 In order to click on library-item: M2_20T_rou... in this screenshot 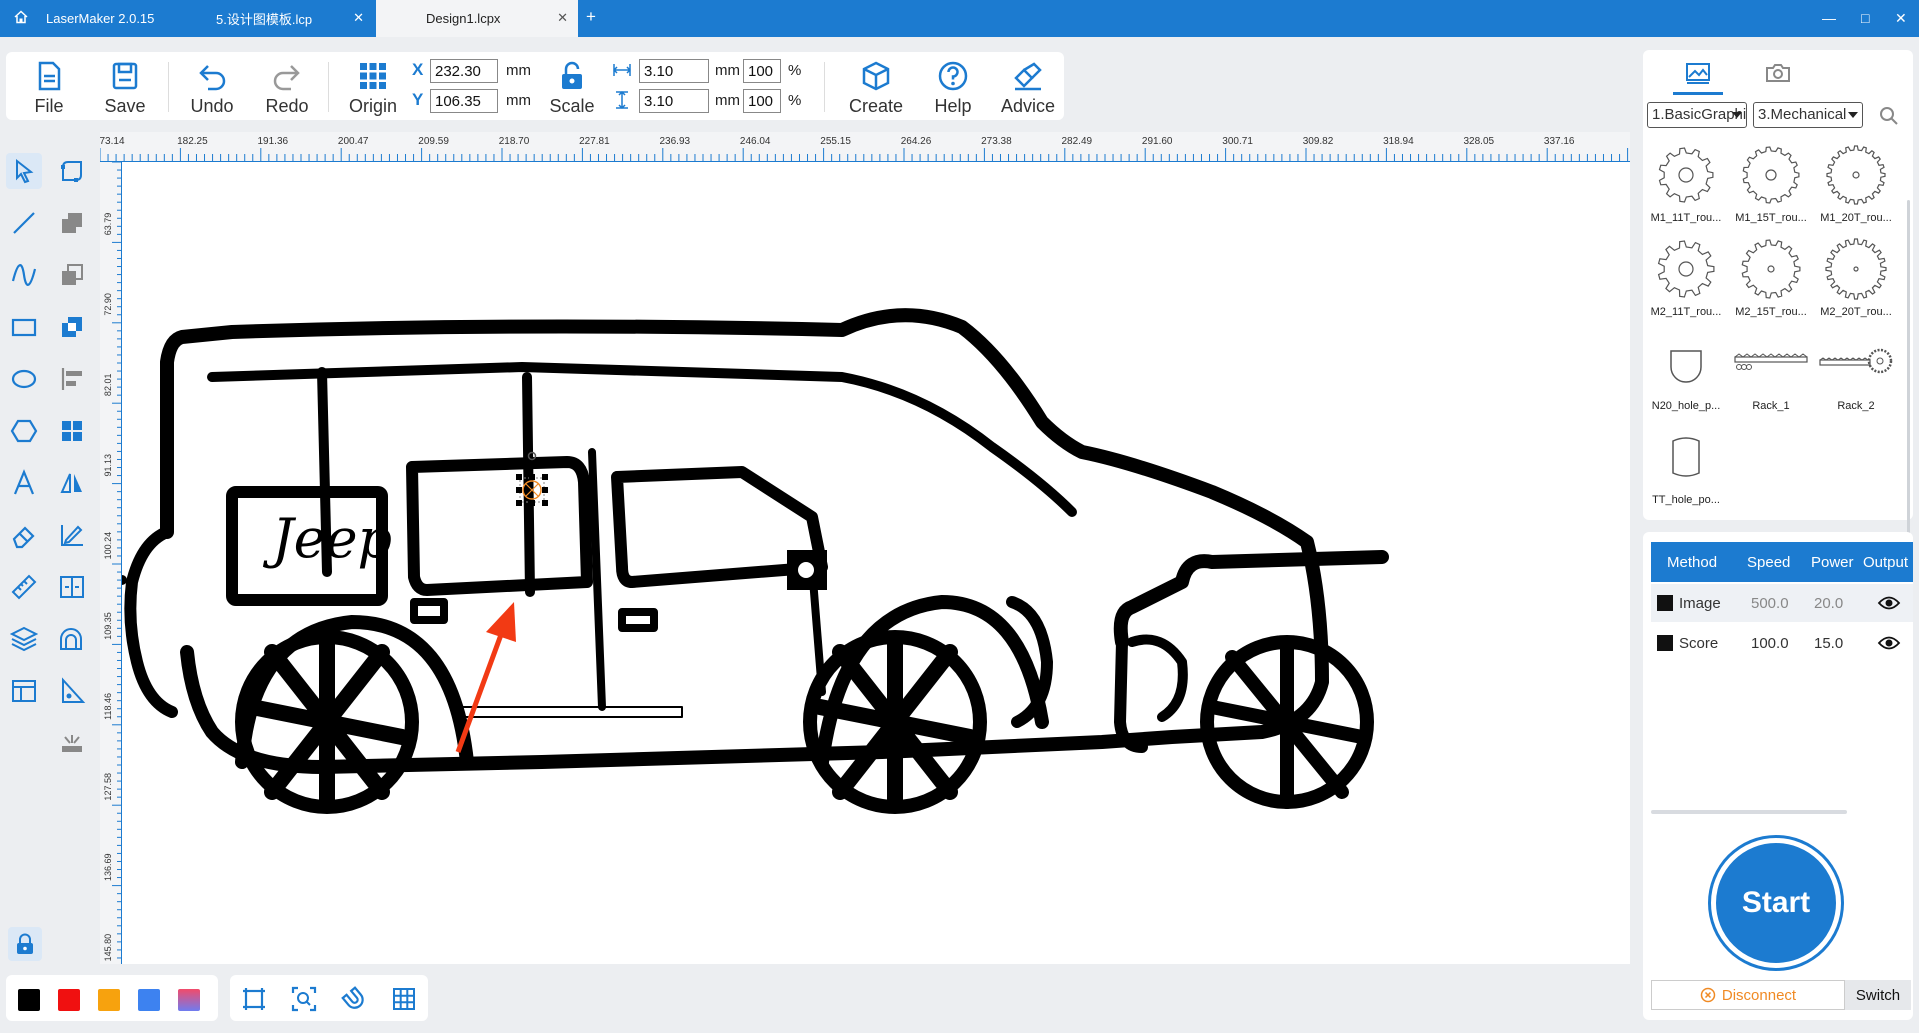, I will do `click(1856, 281)`.